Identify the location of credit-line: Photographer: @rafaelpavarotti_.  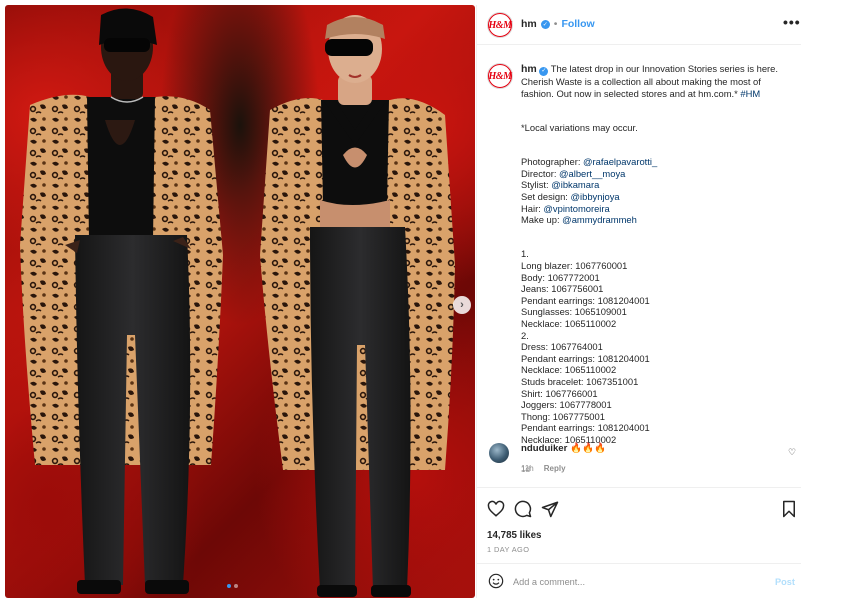
(657, 162).